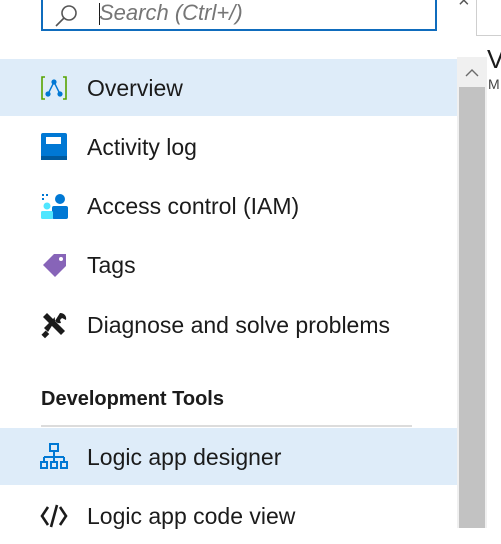  I want to click on nav-item-diagnose: Diagnose and solve problems, so click(228, 324).